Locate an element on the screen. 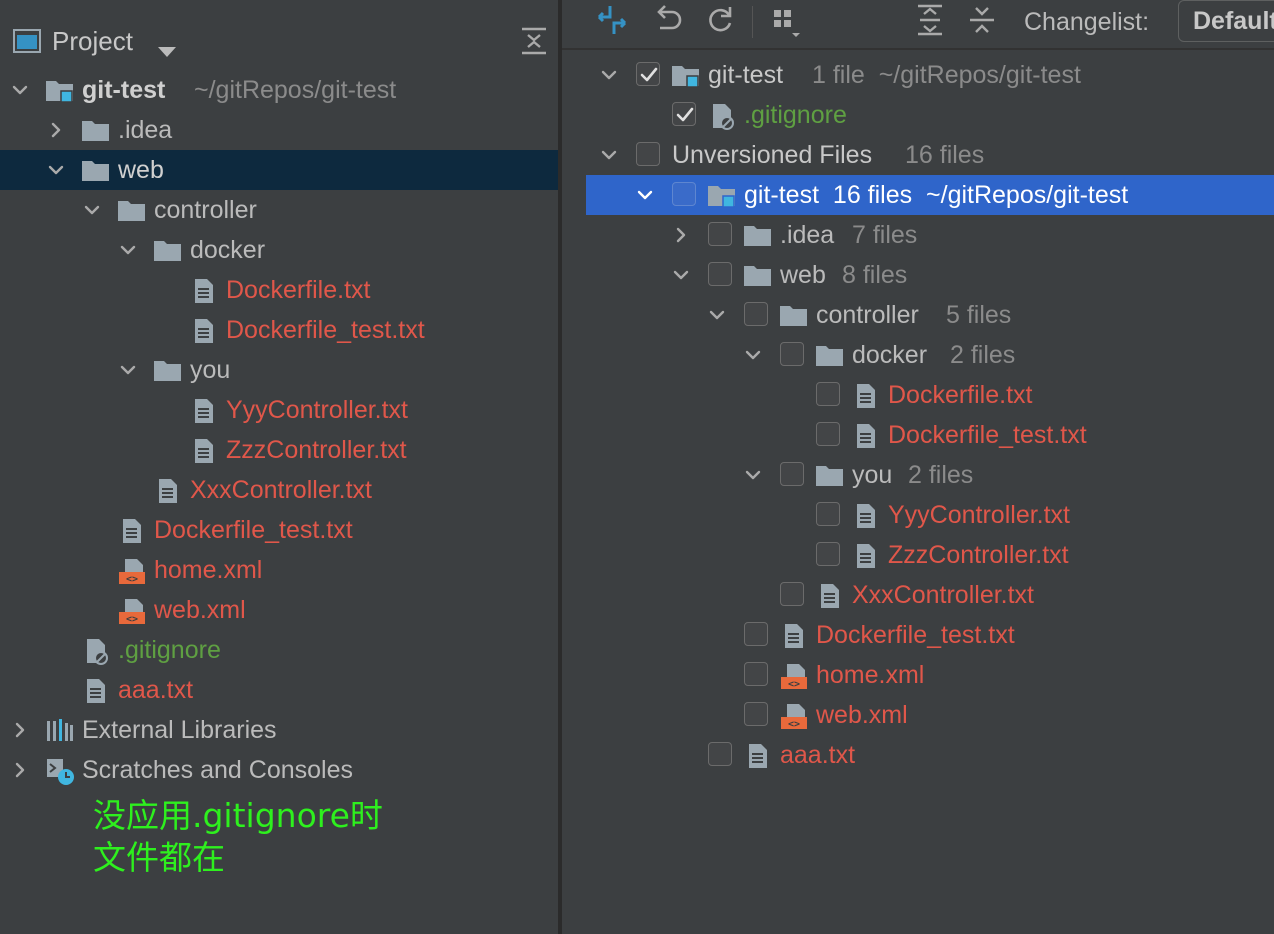 This screenshot has height=934, width=1274. tree-row-controller: controller is located at coordinates (279, 210).